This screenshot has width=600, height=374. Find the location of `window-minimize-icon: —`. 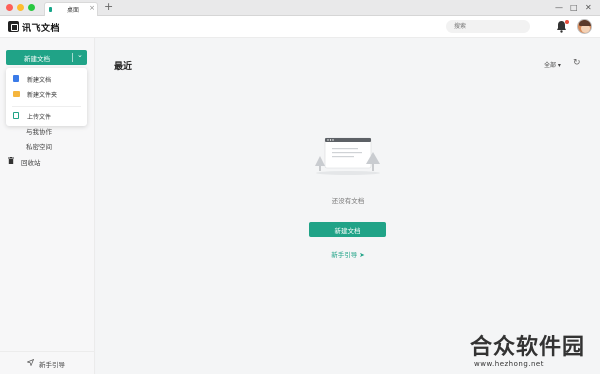

window-minimize-icon: — is located at coordinates (559, 7).